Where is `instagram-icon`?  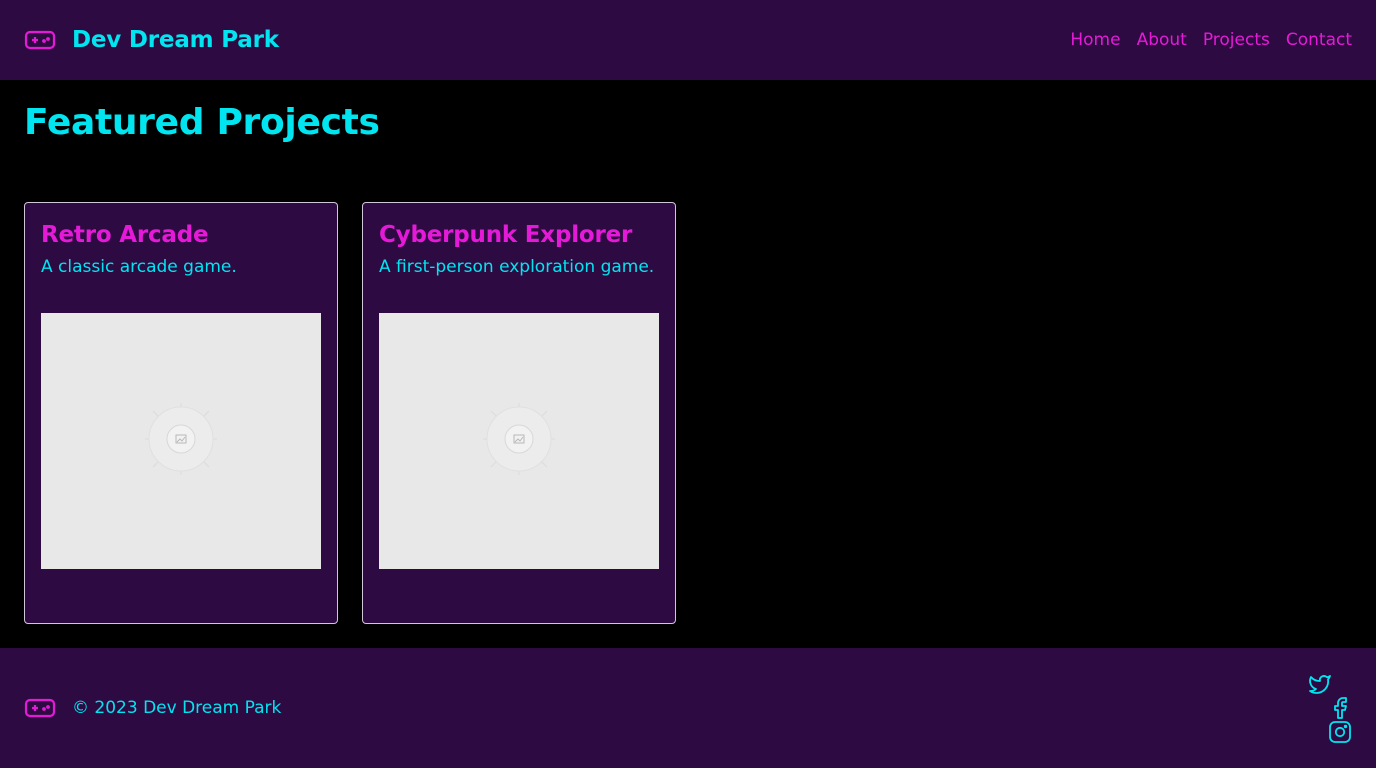 instagram-icon is located at coordinates (1340, 732).